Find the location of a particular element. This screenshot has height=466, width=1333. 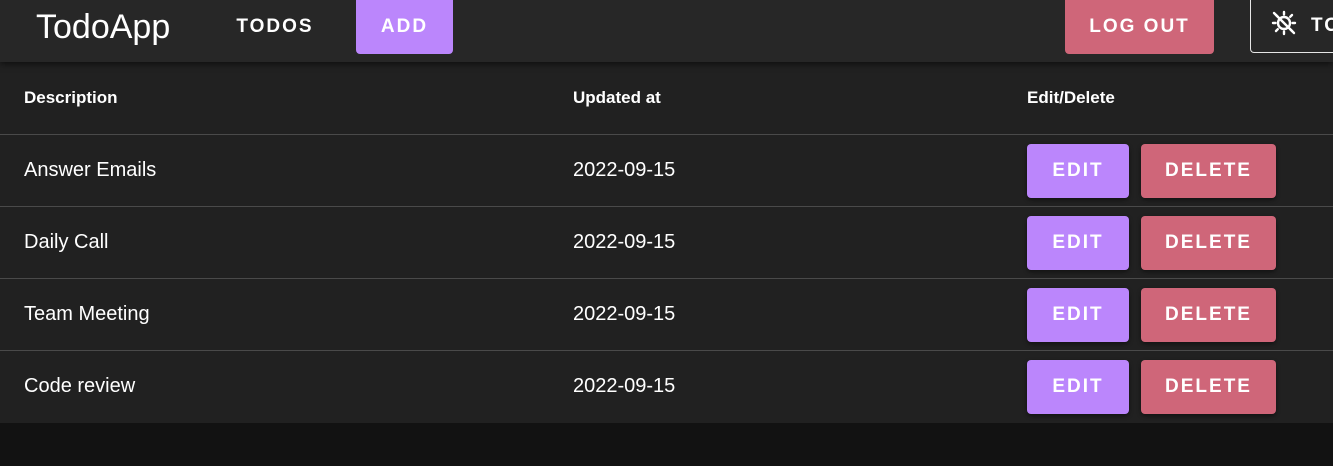

column-header-edit-delete: Edit/Delete is located at coordinates (1071, 97).